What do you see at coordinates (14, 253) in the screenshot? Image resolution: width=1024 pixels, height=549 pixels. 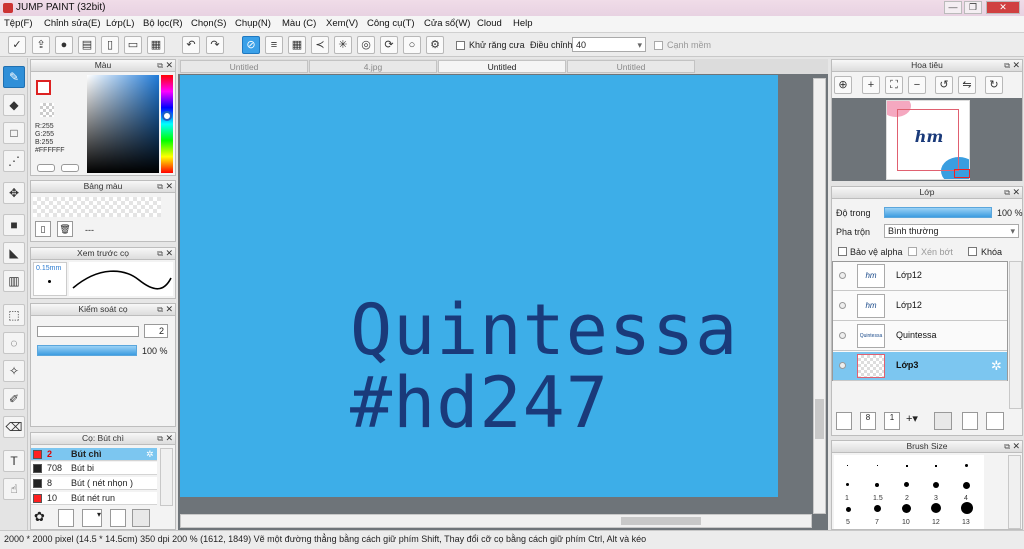 I see `bucket-icon: ◣` at bounding box center [14, 253].